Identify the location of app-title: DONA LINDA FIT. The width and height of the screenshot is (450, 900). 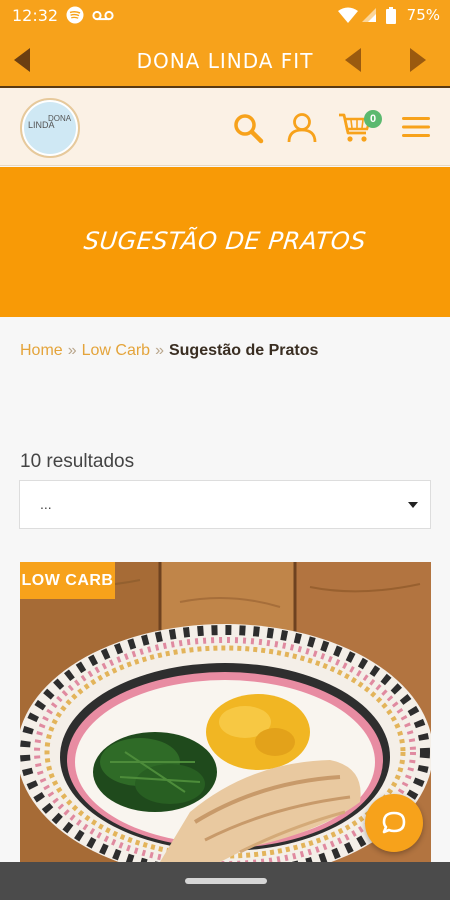
(225, 61).